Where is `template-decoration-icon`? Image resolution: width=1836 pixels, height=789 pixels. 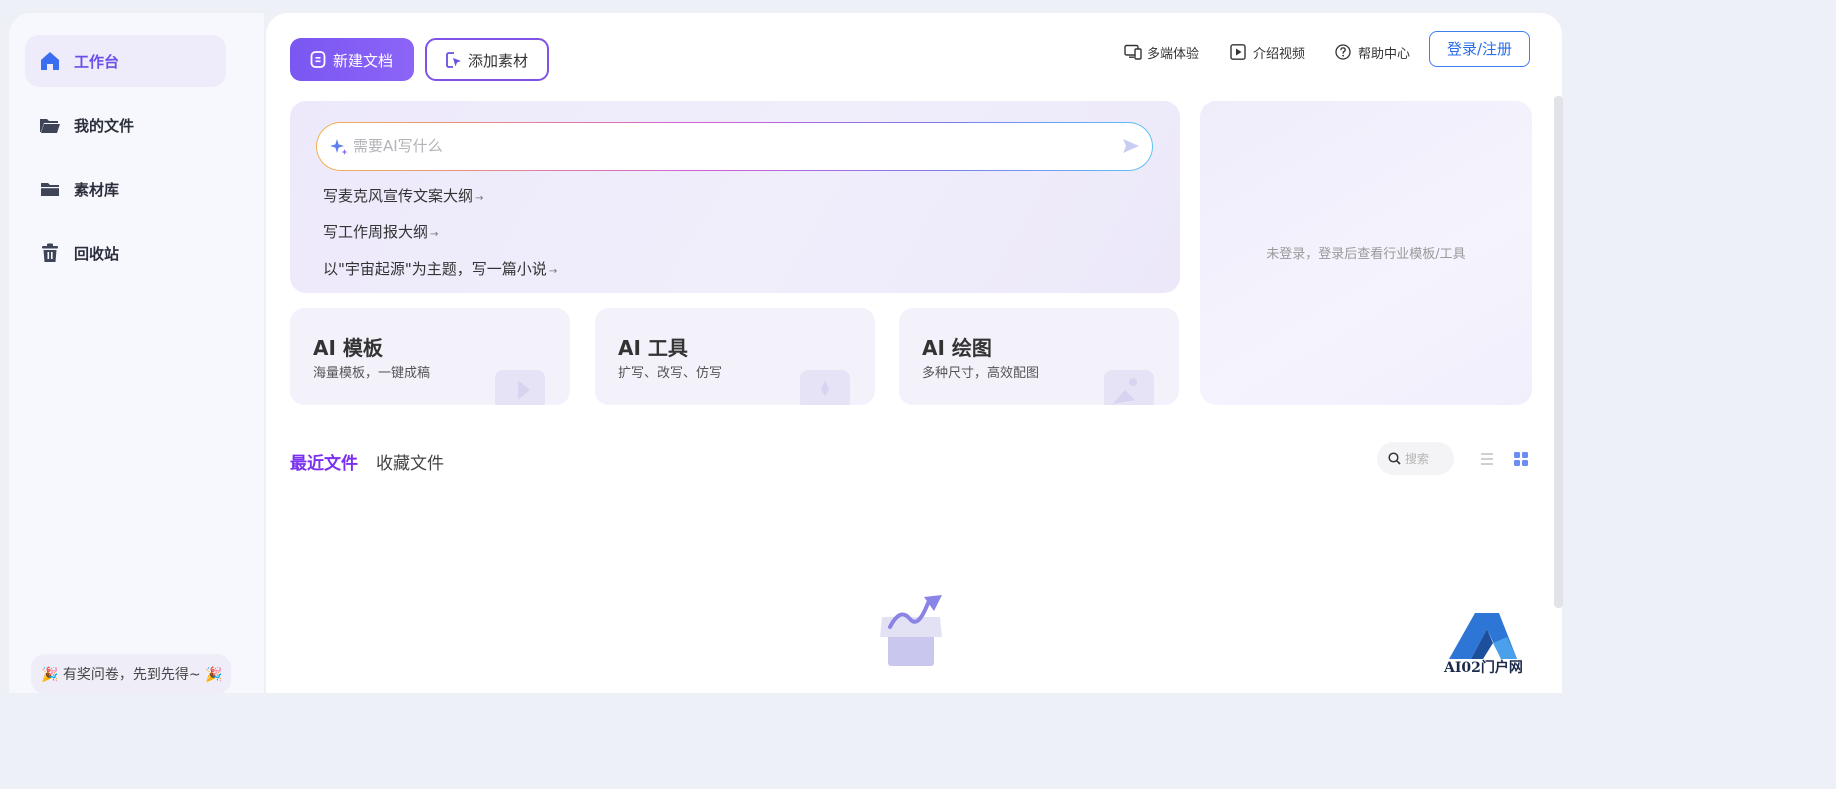 template-decoration-icon is located at coordinates (520, 387).